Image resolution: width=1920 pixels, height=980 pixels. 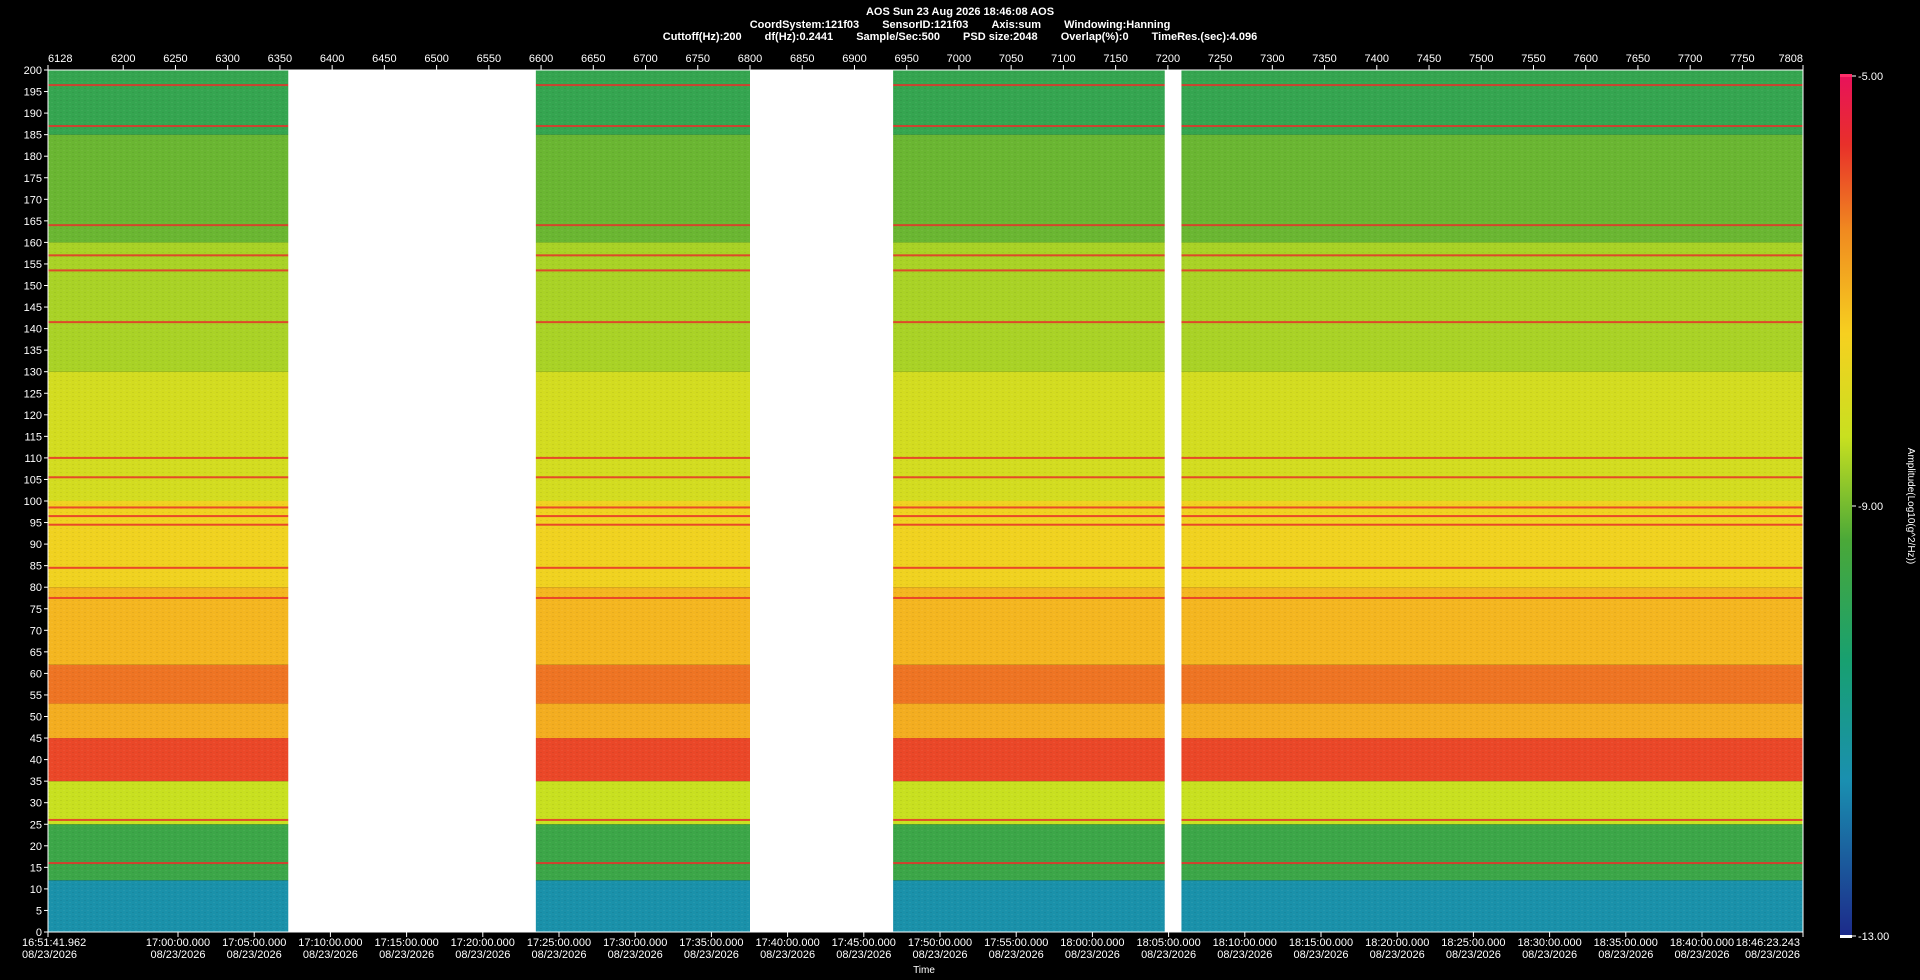 What do you see at coordinates (123, 59) in the screenshot?
I see `top-tick-label: 6200` at bounding box center [123, 59].